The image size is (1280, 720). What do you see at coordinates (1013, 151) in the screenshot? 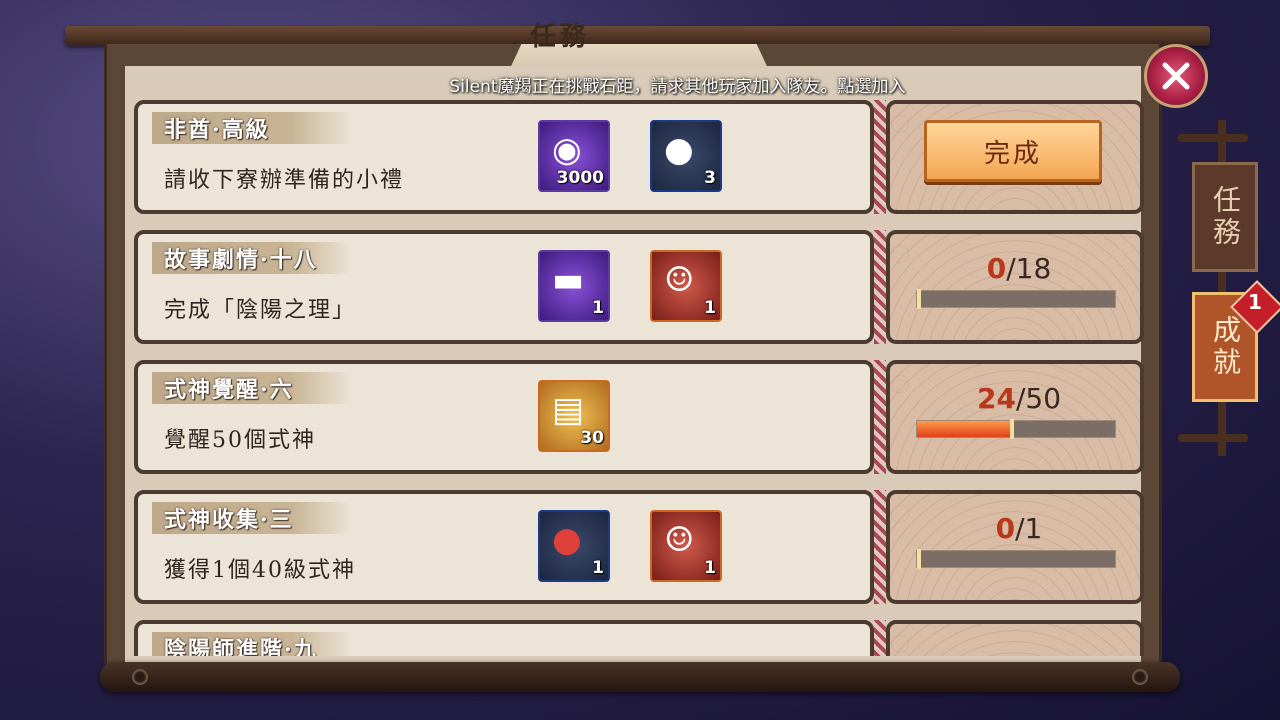
I see `complete-button: 完成` at bounding box center [1013, 151].